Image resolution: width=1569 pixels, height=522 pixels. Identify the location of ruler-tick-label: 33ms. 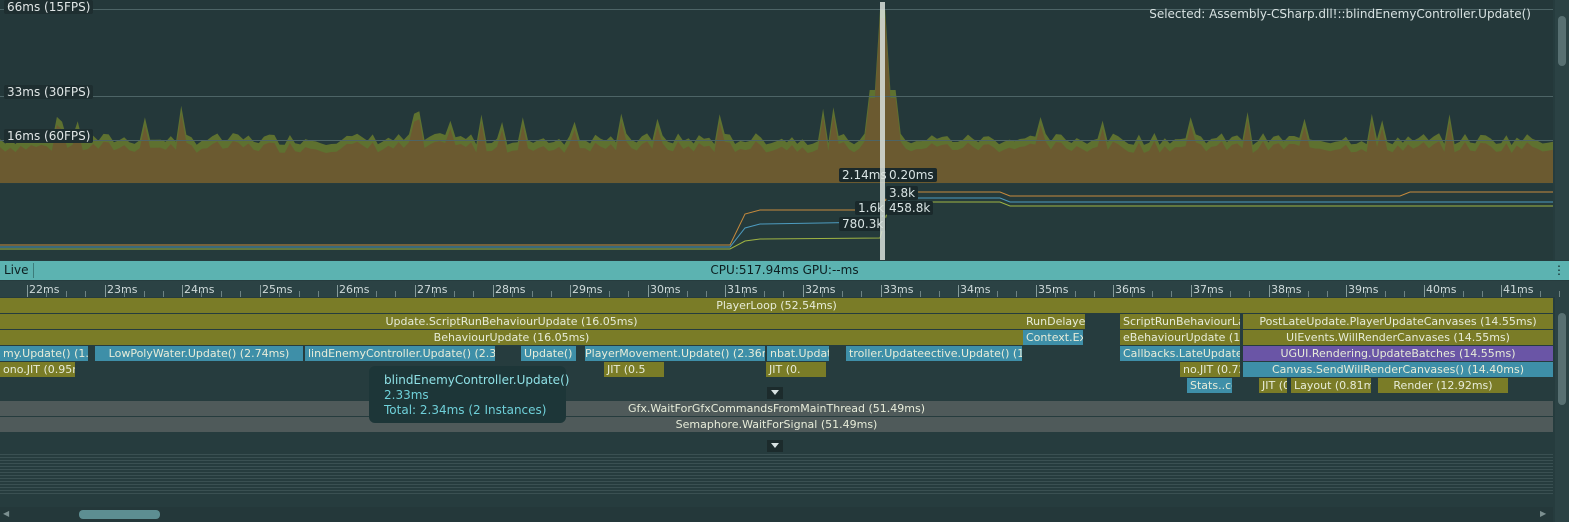
(898, 289).